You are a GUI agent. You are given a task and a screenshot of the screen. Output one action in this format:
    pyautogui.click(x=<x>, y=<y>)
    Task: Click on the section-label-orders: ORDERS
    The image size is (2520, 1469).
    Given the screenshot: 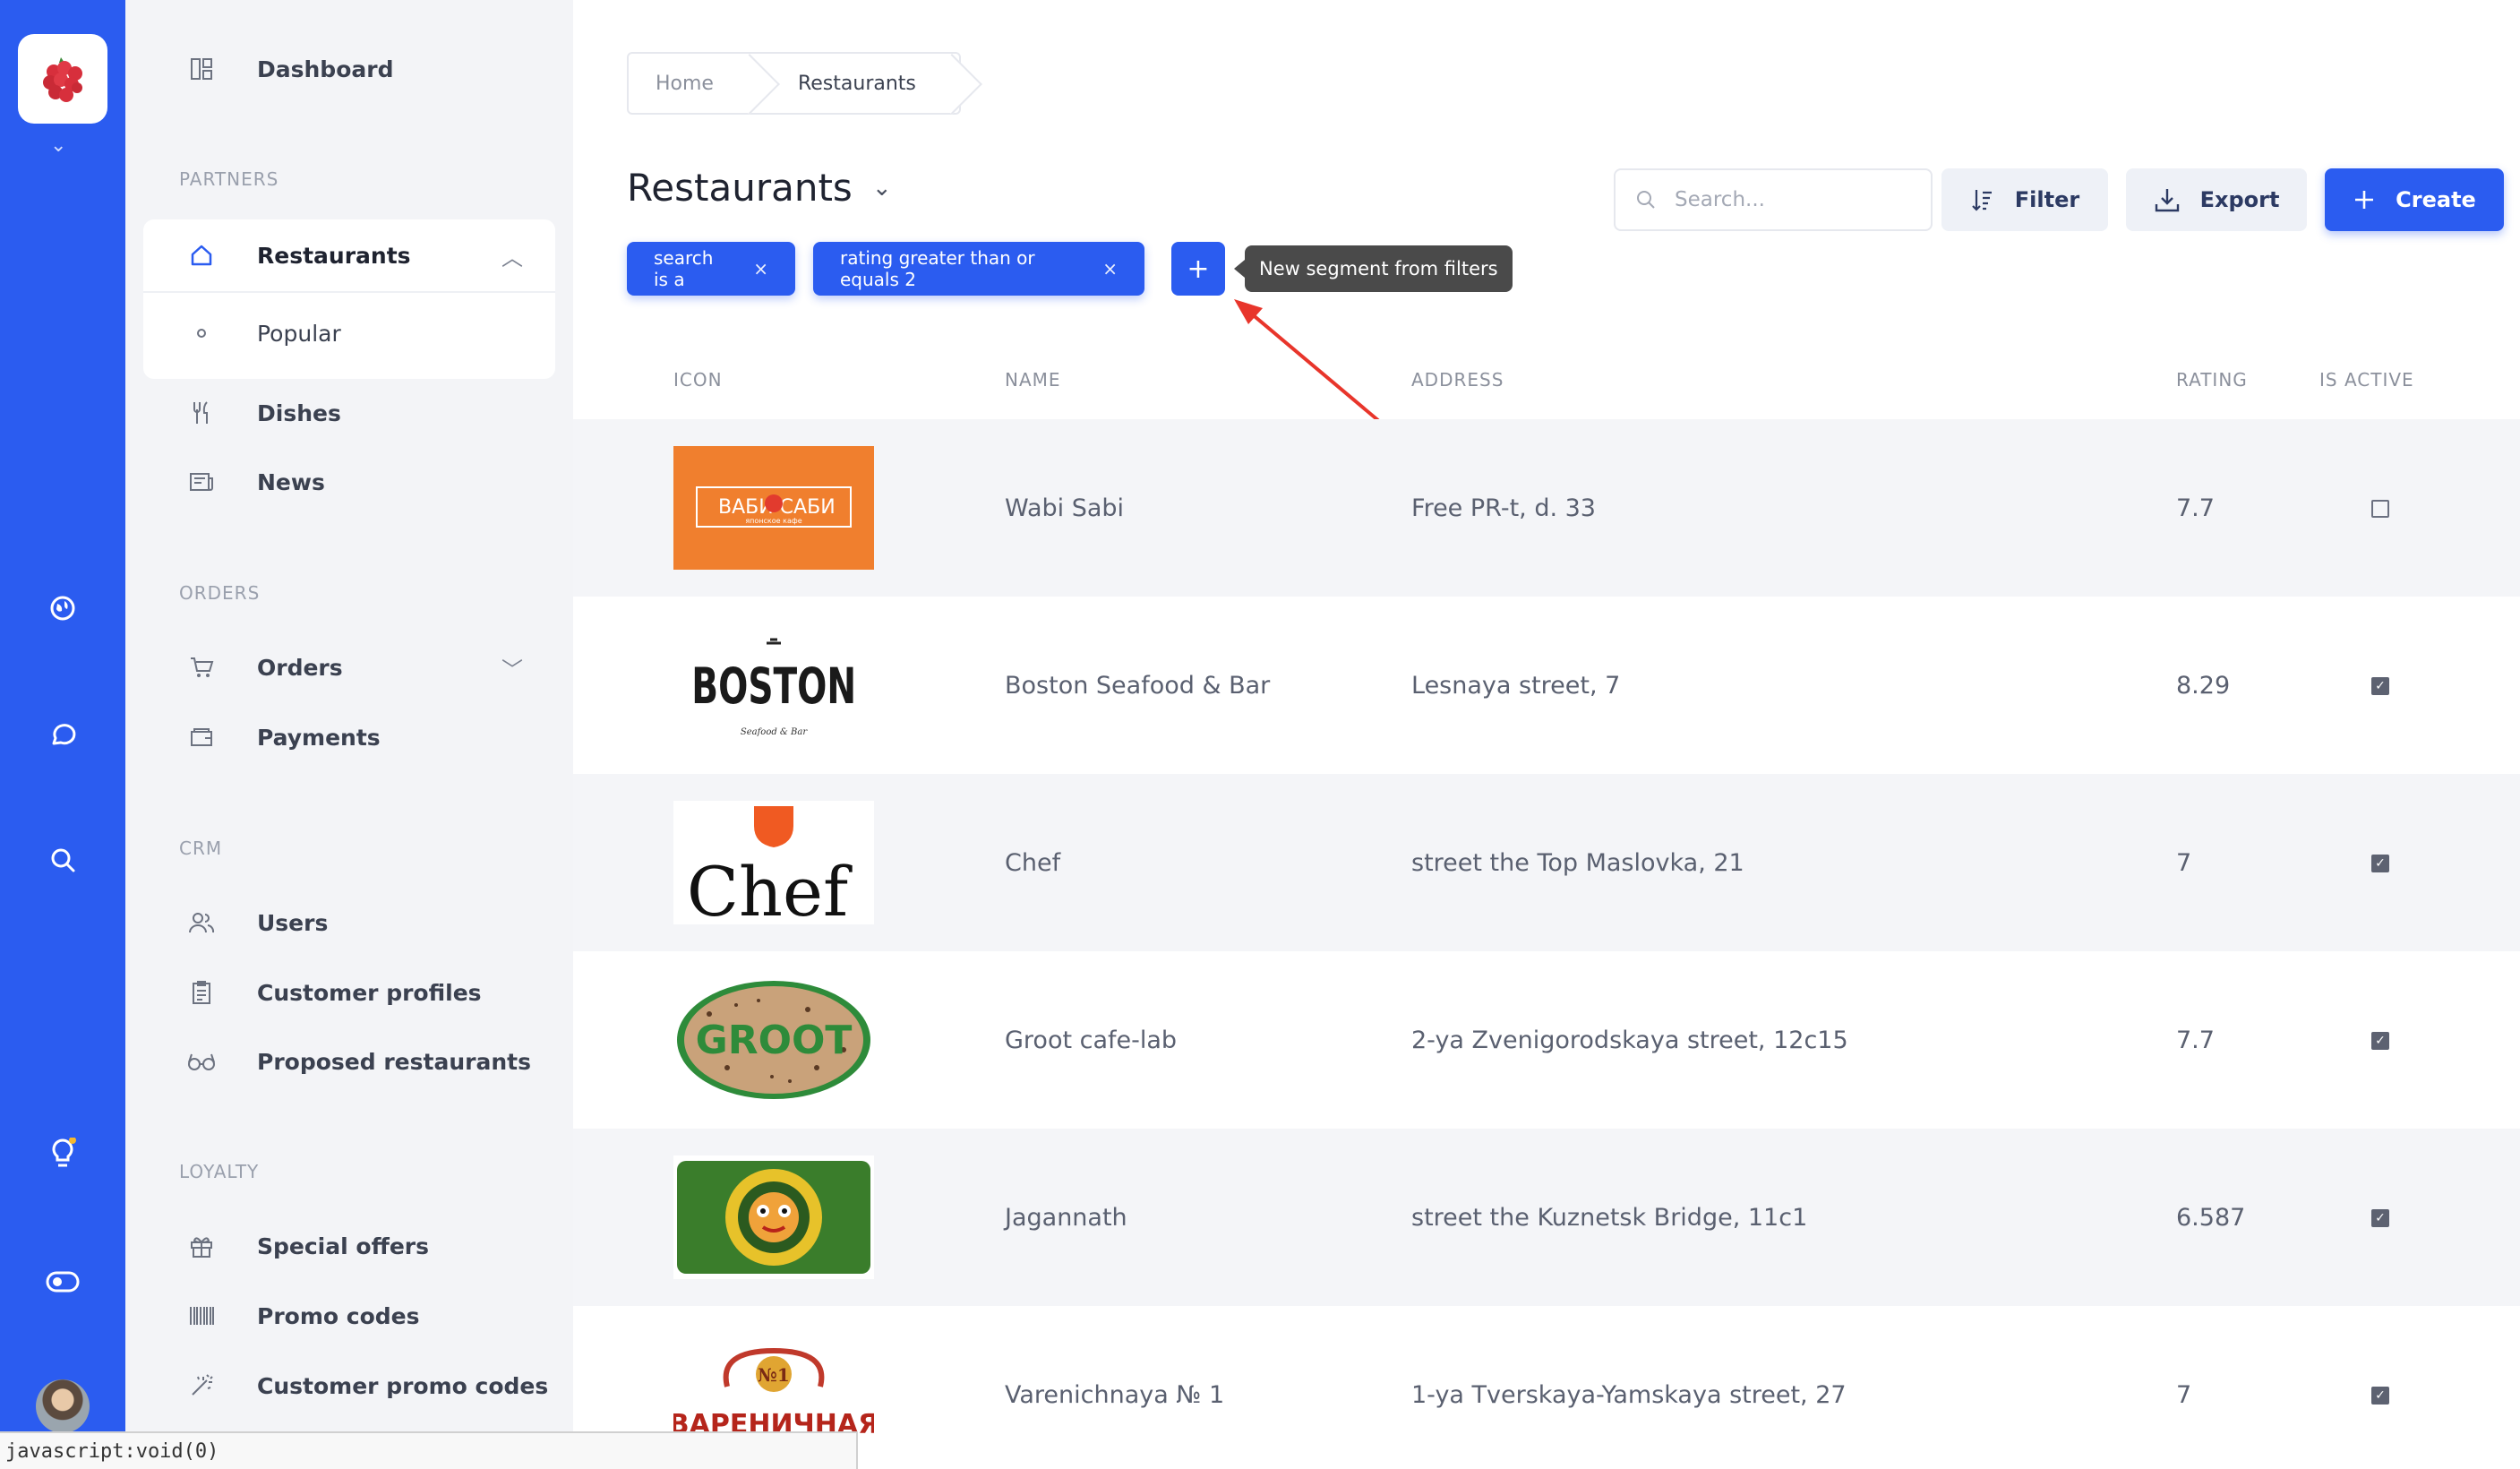 What is the action you would take?
    pyautogui.click(x=220, y=593)
    